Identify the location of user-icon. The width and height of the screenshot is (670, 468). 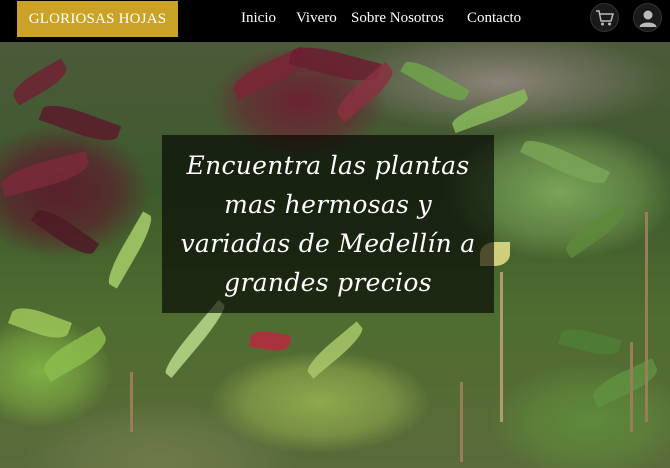
(647, 18).